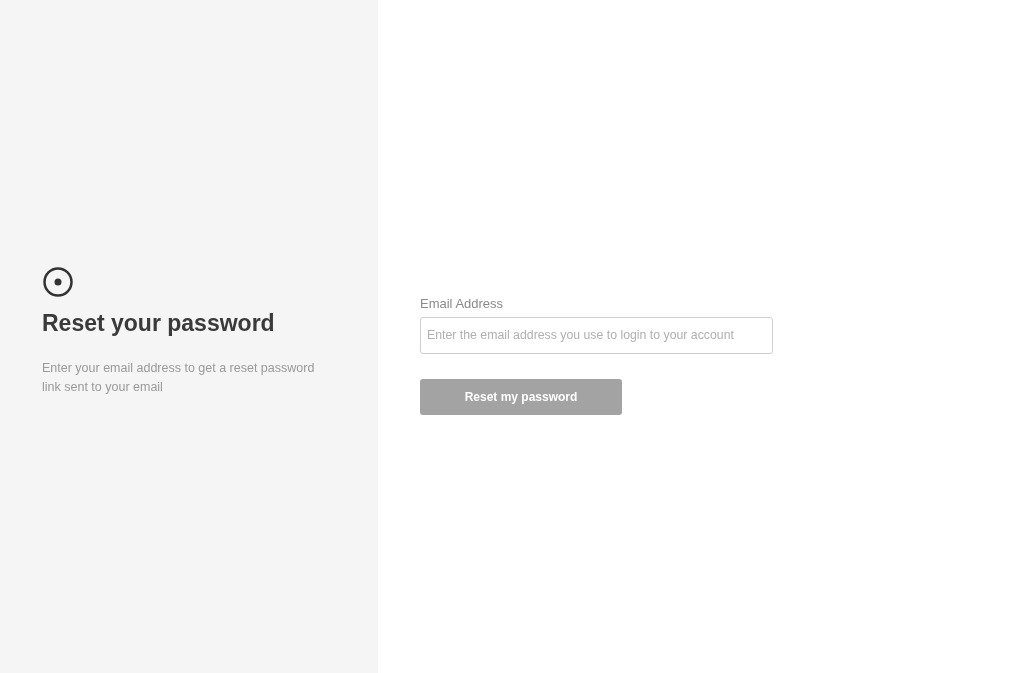  What do you see at coordinates (596, 335) in the screenshot?
I see `email-field: Enter the email address you use to login to your account` at bounding box center [596, 335].